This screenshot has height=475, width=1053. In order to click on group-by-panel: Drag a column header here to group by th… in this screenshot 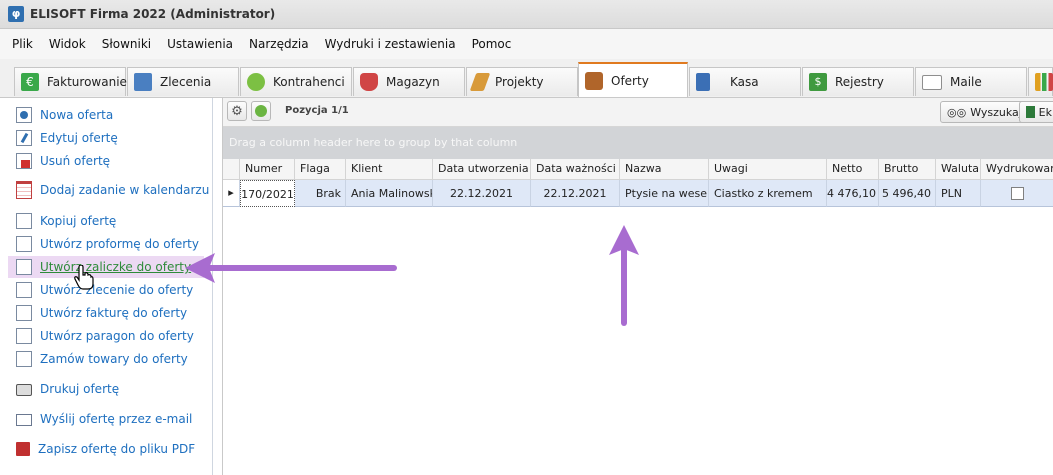, I will do `click(638, 143)`.